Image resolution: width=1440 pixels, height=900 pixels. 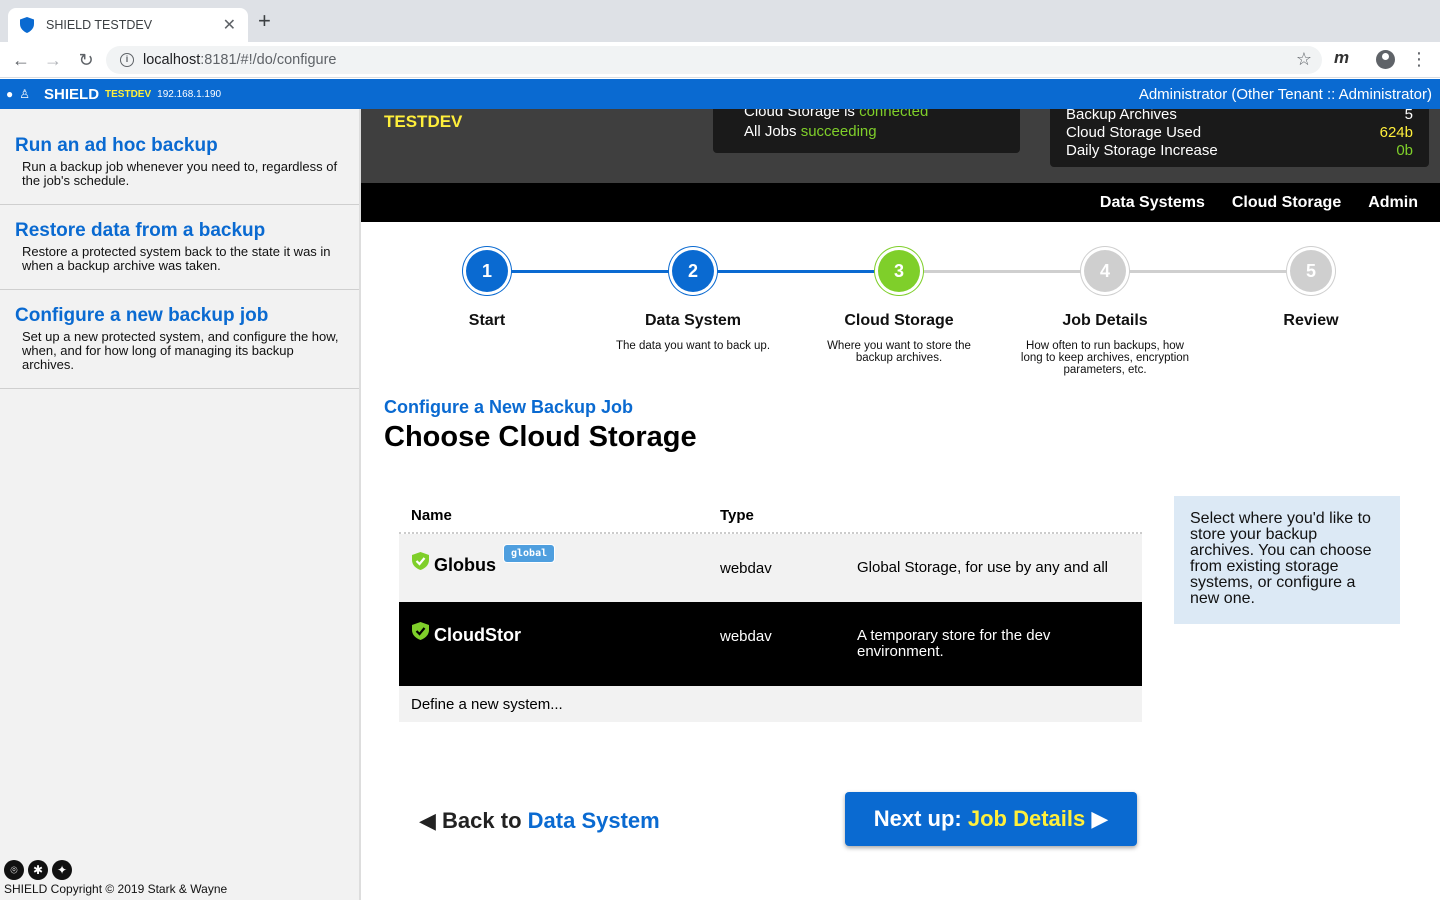 What do you see at coordinates (1026, 818) in the screenshot?
I see `next-target: Job Details` at bounding box center [1026, 818].